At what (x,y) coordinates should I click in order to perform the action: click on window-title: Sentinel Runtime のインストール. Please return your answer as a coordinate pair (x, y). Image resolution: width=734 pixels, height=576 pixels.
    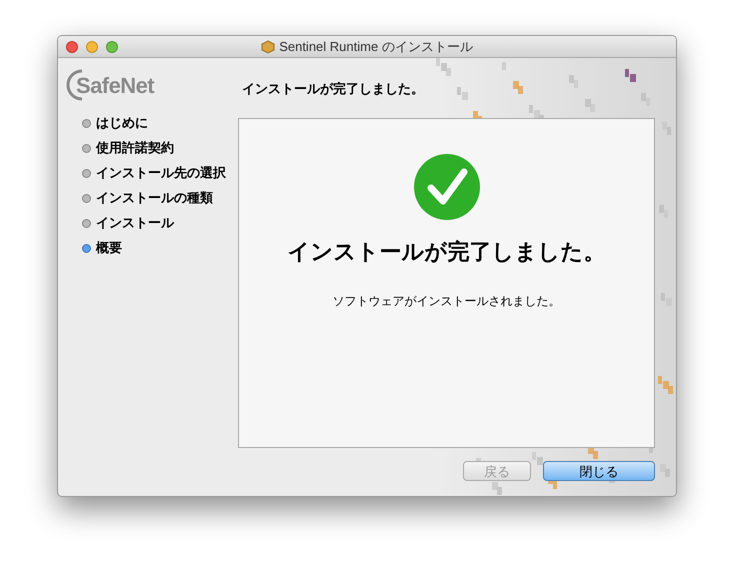
    Looking at the image, I should click on (376, 47).